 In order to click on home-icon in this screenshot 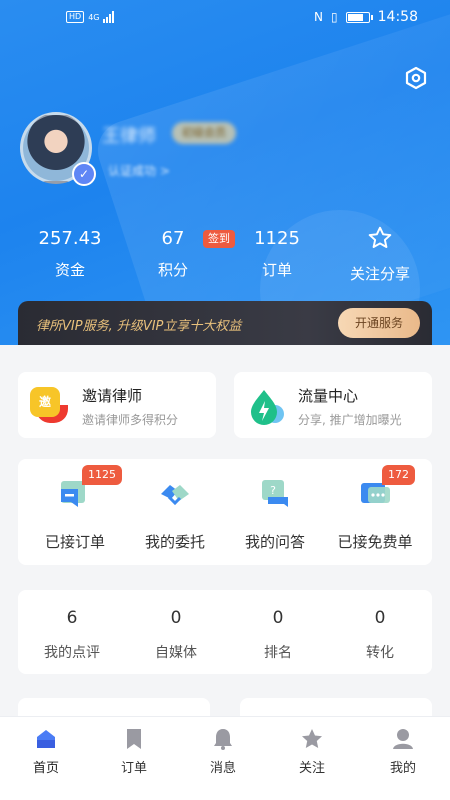, I will do `click(46, 739)`.